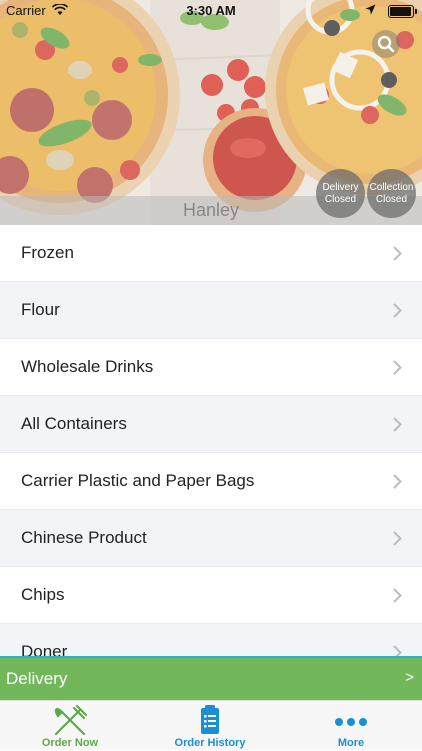 This screenshot has height=751, width=422. I want to click on tab-order-history: Order History, so click(210, 726).